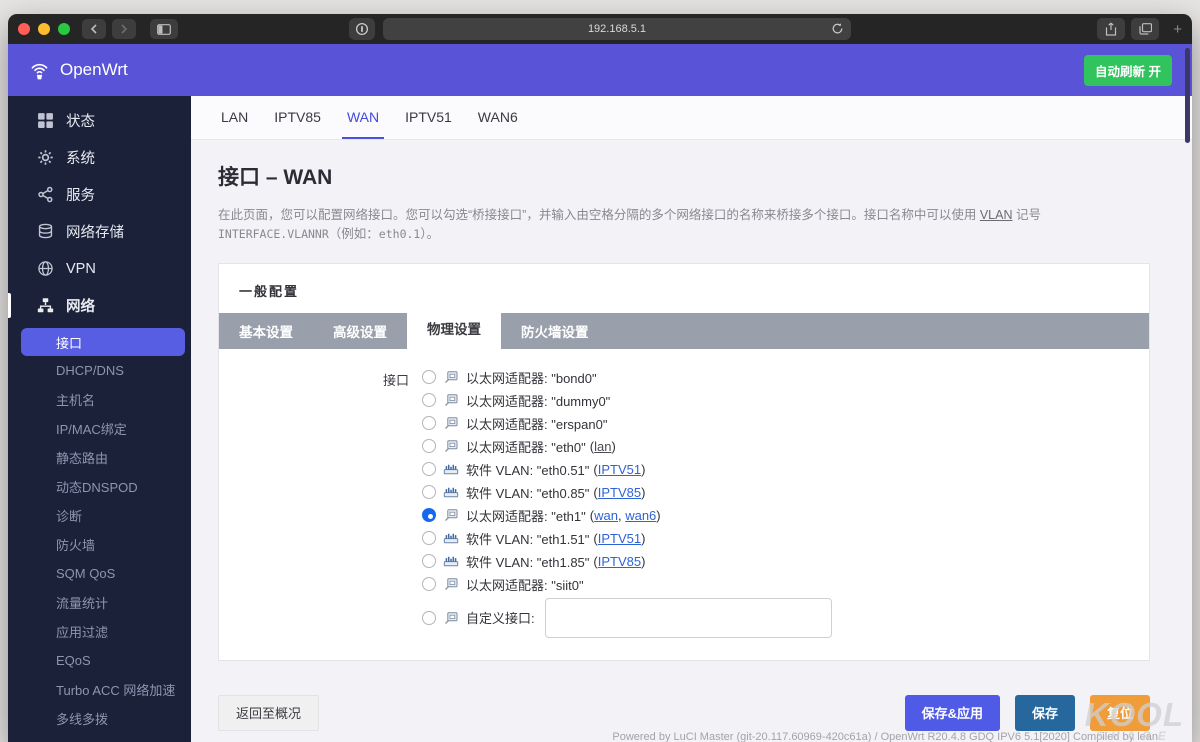 This screenshot has width=1200, height=742. I want to click on url-field: 192.168.5.1, so click(617, 29).